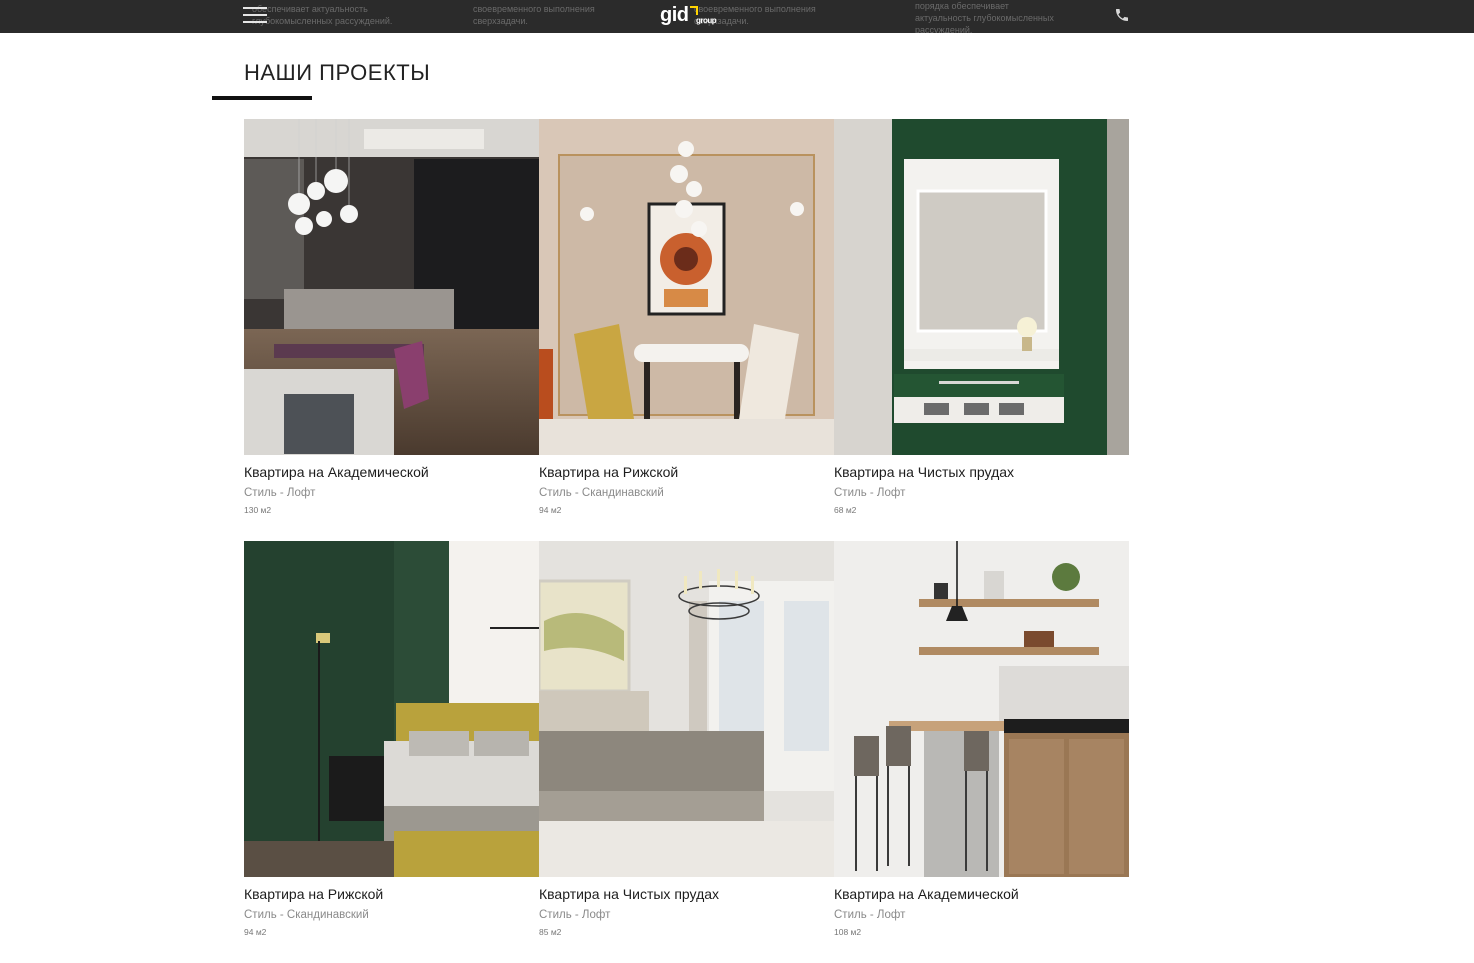  Describe the element at coordinates (686, 709) in the screenshot. I see `project-photo-bedroom-grey` at that location.